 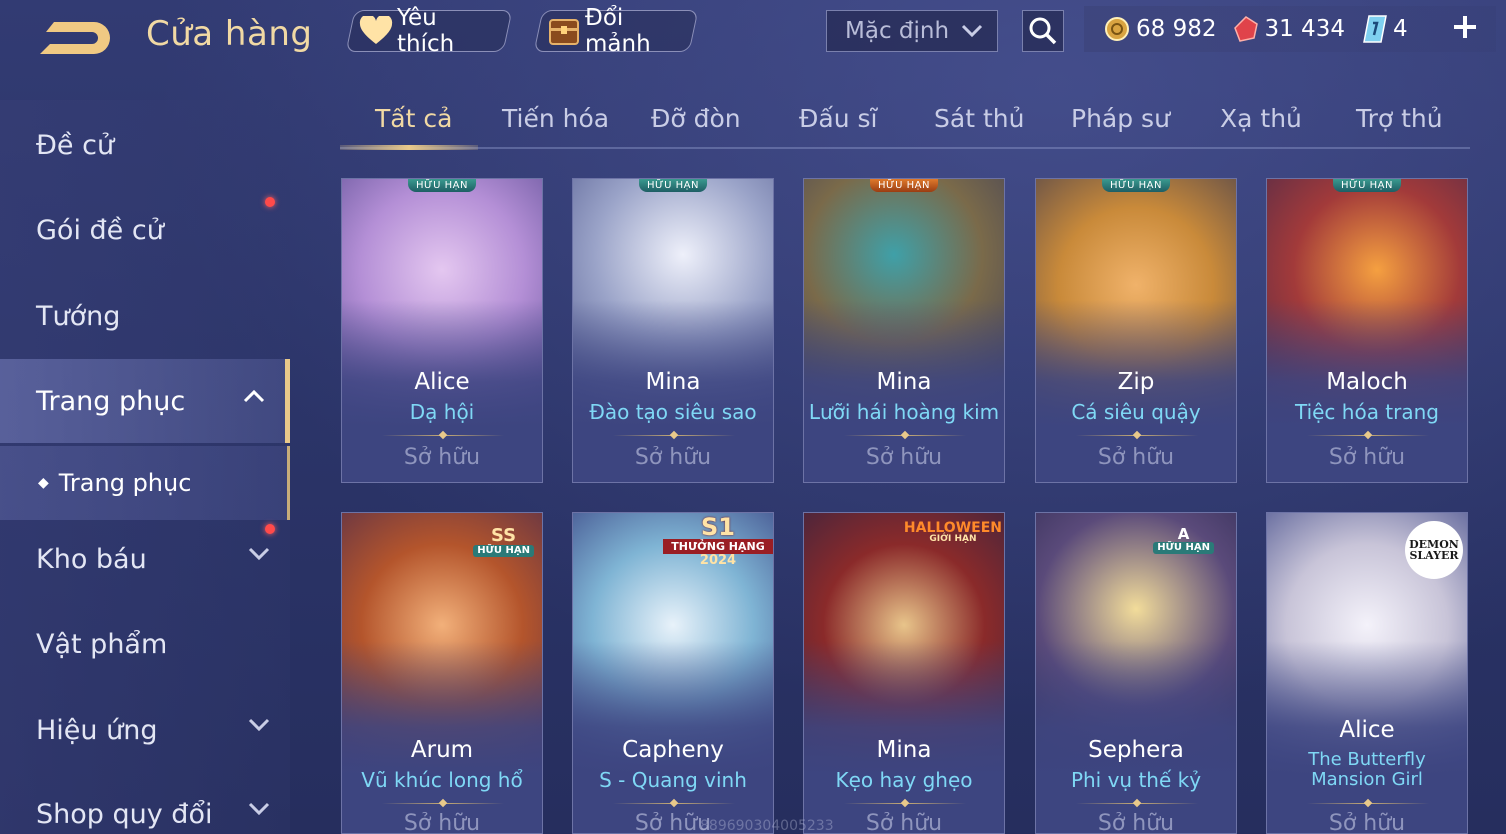 What do you see at coordinates (442, 780) in the screenshot?
I see `skin-name: Vũ khúc long hổ` at bounding box center [442, 780].